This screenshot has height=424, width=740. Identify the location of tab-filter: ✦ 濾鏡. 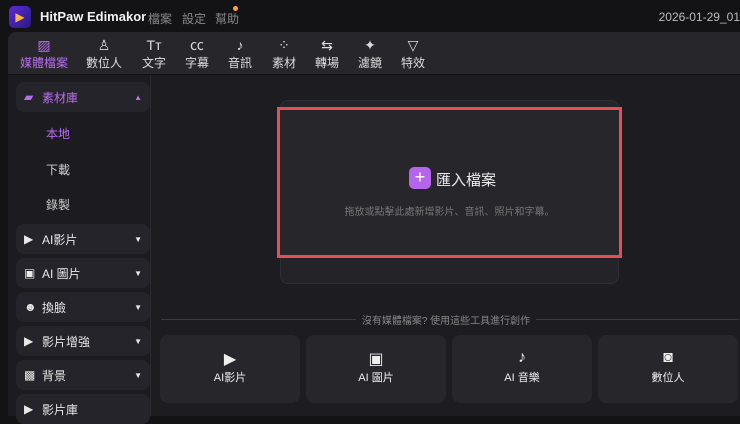
(370, 53).